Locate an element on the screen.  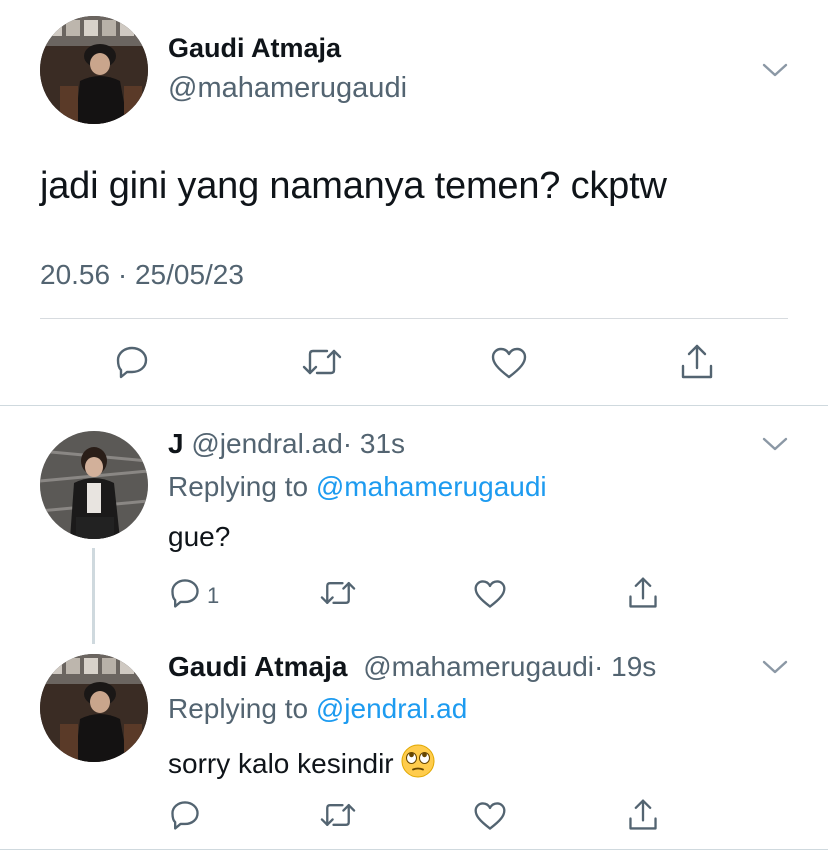
main-display-name: Gaudi Atmaja is located at coordinates (254, 48).